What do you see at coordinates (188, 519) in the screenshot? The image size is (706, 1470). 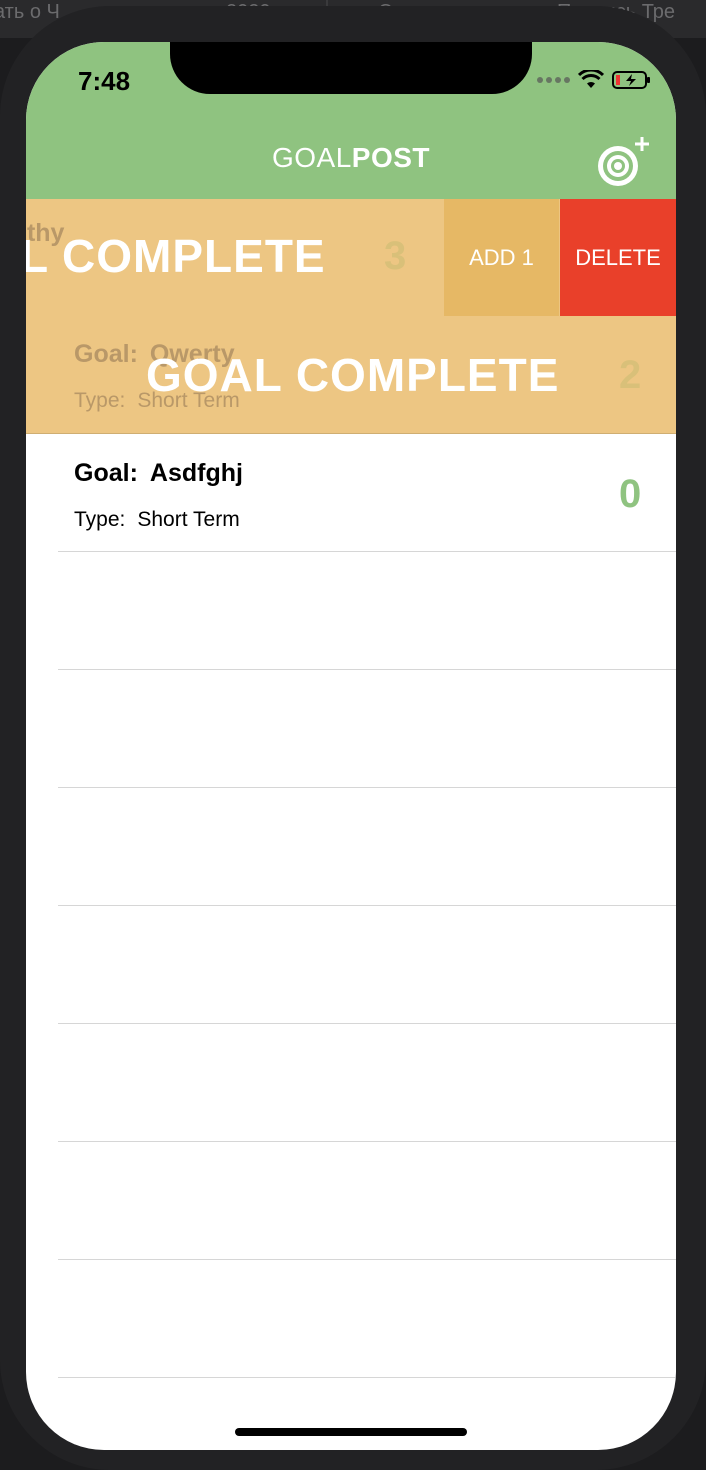 I see `type-value: Short Term` at bounding box center [188, 519].